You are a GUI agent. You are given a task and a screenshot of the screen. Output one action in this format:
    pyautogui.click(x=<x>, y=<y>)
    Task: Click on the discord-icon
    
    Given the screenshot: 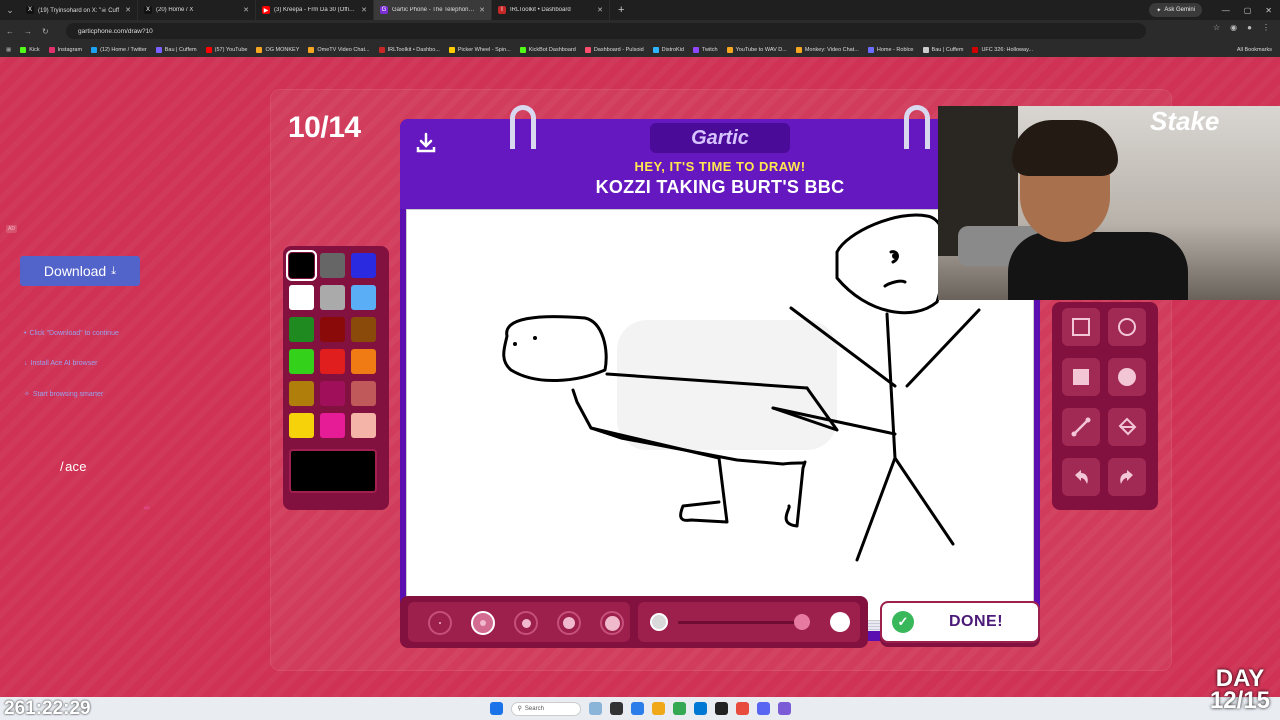 What is the action you would take?
    pyautogui.click(x=763, y=708)
    